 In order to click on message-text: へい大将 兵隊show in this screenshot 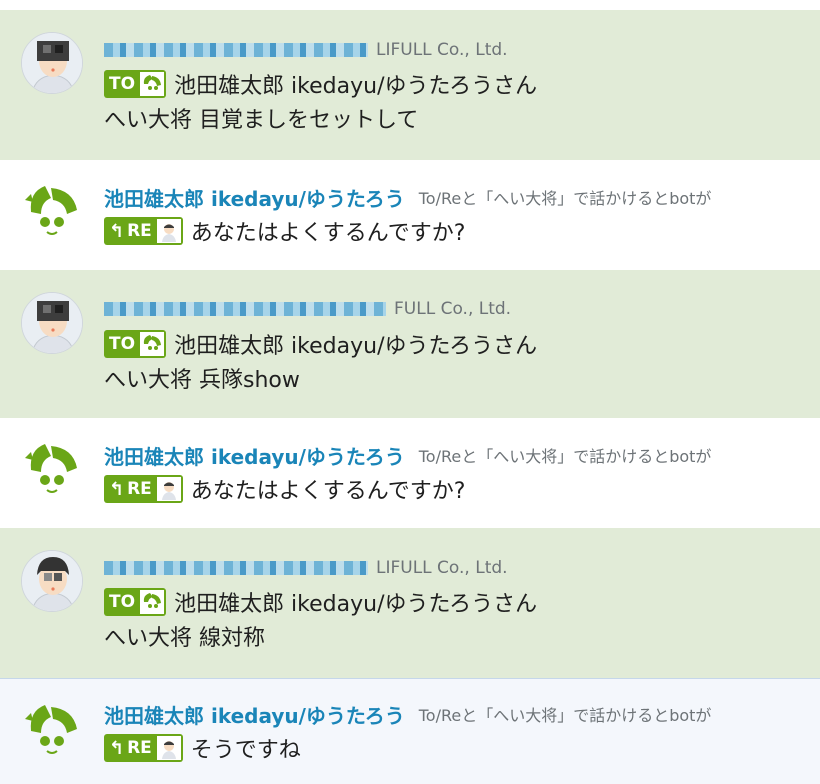, I will do `click(202, 380)`.